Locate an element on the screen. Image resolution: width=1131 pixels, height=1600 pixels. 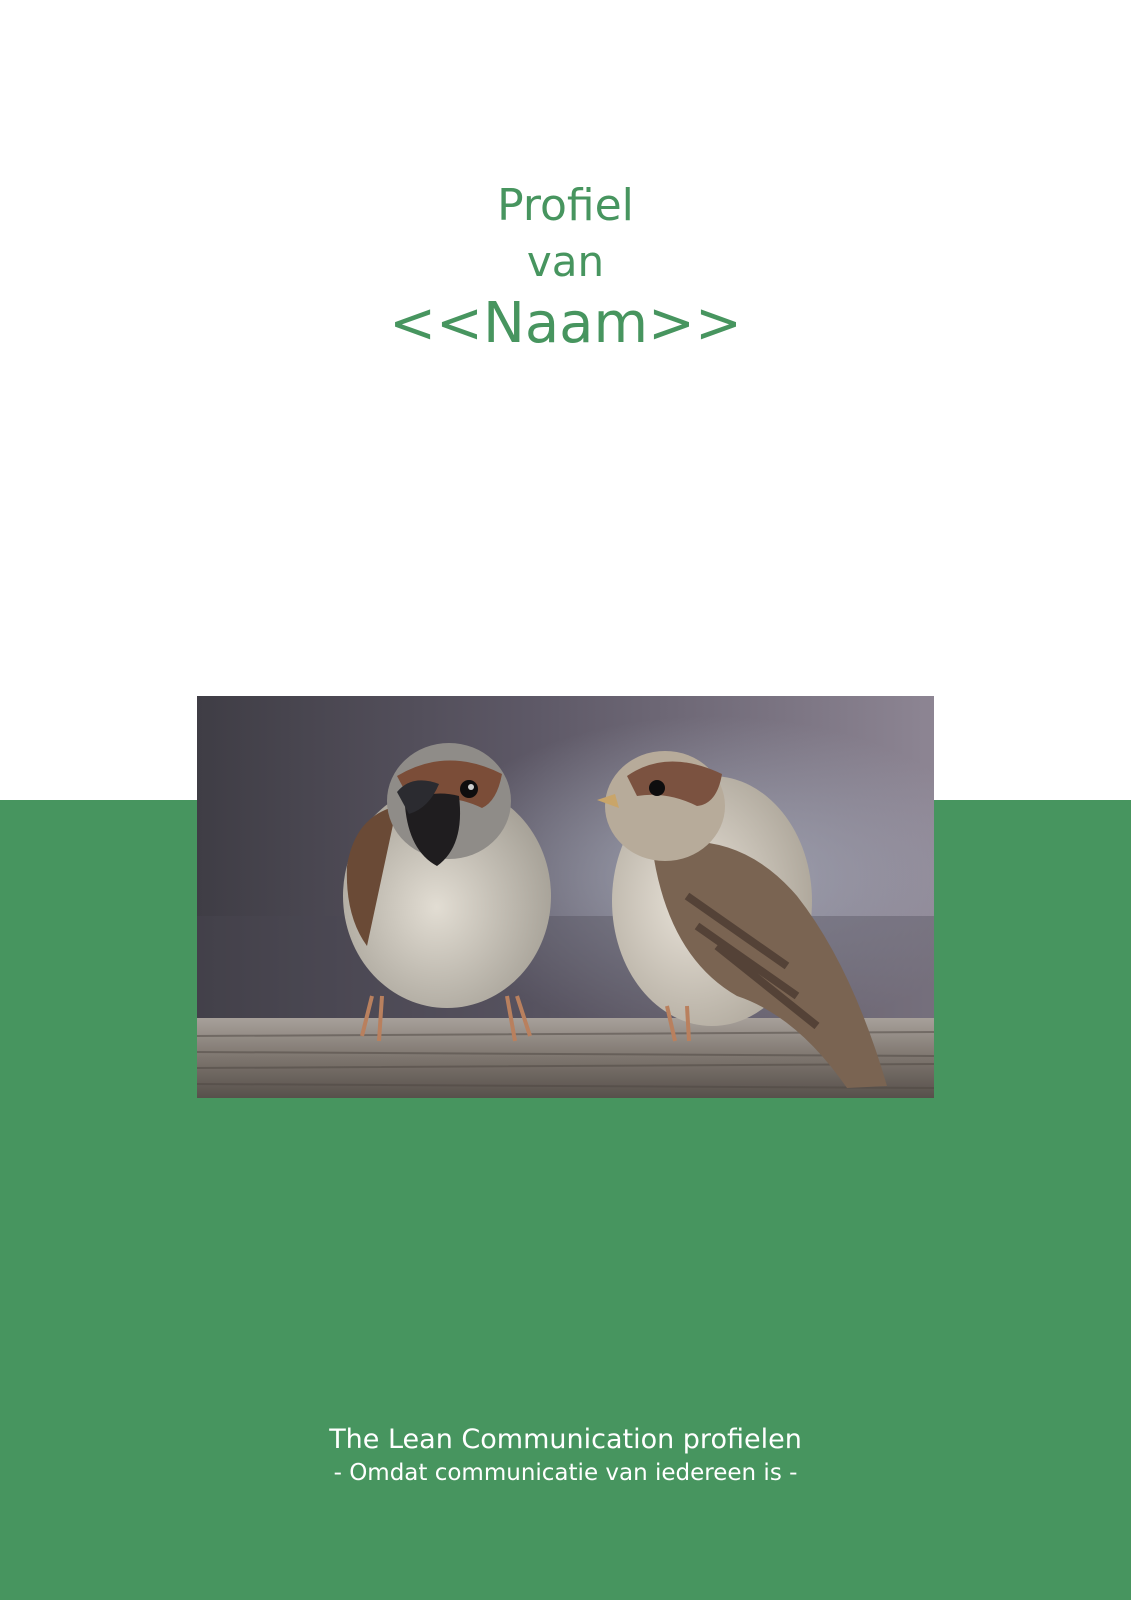
footer-tagline: - Omdat communicatie van iedereen is - is located at coordinates (565, 1473).